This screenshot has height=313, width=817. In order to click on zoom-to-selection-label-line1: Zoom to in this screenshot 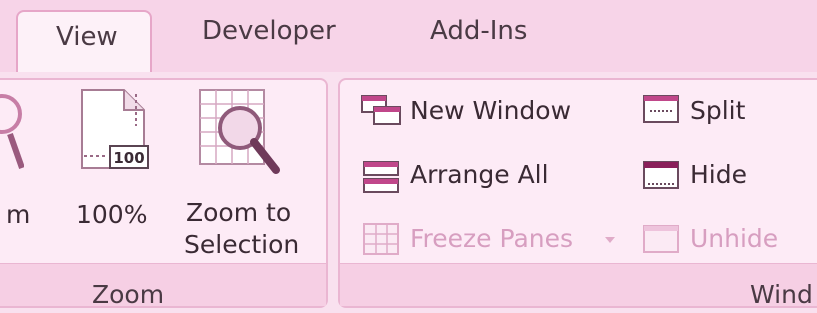, I will do `click(238, 212)`.